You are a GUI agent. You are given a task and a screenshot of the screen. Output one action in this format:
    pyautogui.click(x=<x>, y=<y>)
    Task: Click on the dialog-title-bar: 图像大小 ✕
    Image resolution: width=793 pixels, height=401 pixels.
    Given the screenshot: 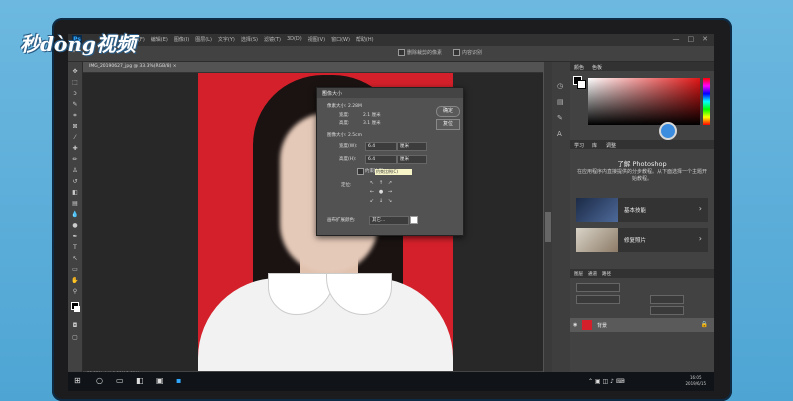 What is the action you would take?
    pyautogui.click(x=390, y=93)
    